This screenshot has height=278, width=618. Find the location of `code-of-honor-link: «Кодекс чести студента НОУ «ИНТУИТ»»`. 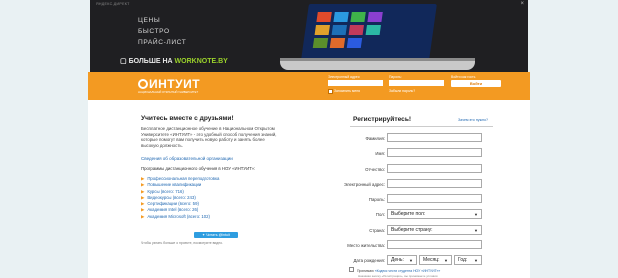

code-of-honor-link: «Кодекс чести студента НОУ «ИНТУИТ»» is located at coordinates (408, 271).